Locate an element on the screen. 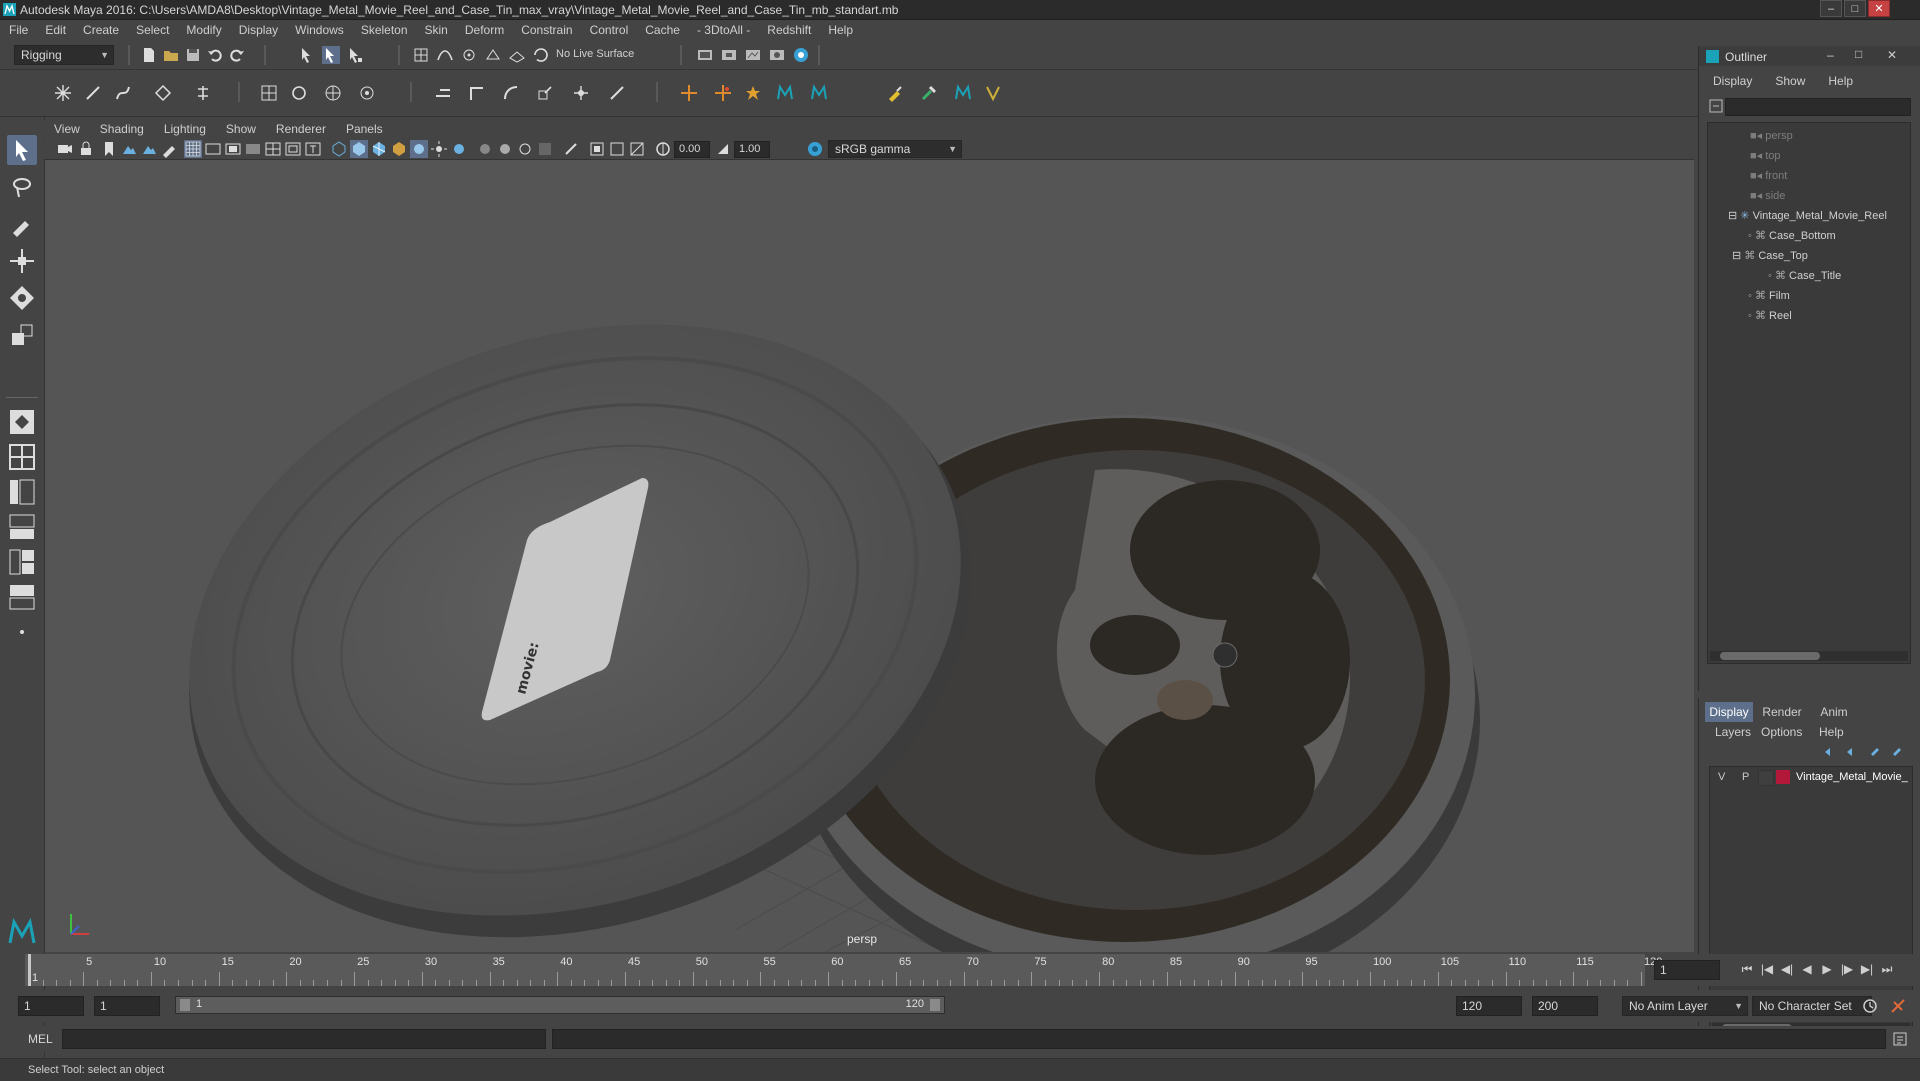 The image size is (1920, 1081). script-editor-icon is located at coordinates (1900, 1039).